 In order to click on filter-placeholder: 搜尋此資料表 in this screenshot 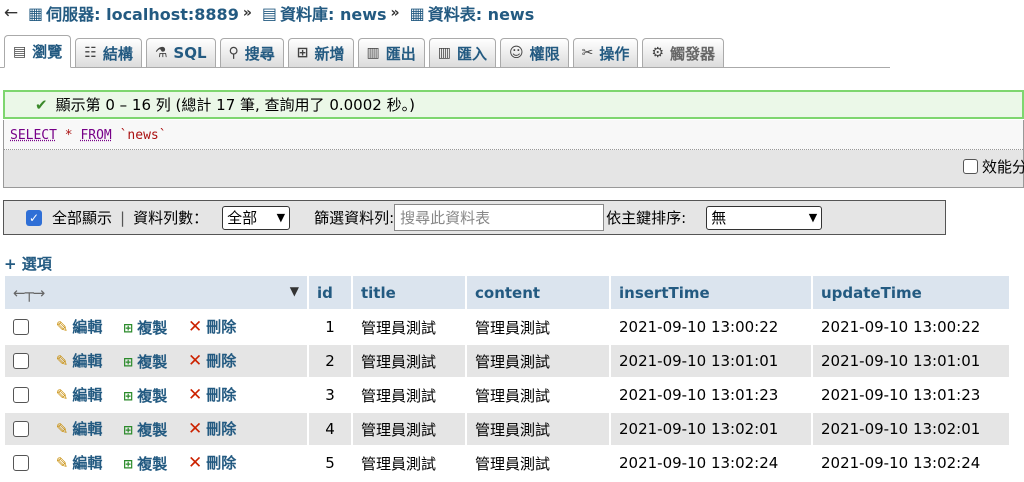, I will do `click(445, 218)`.